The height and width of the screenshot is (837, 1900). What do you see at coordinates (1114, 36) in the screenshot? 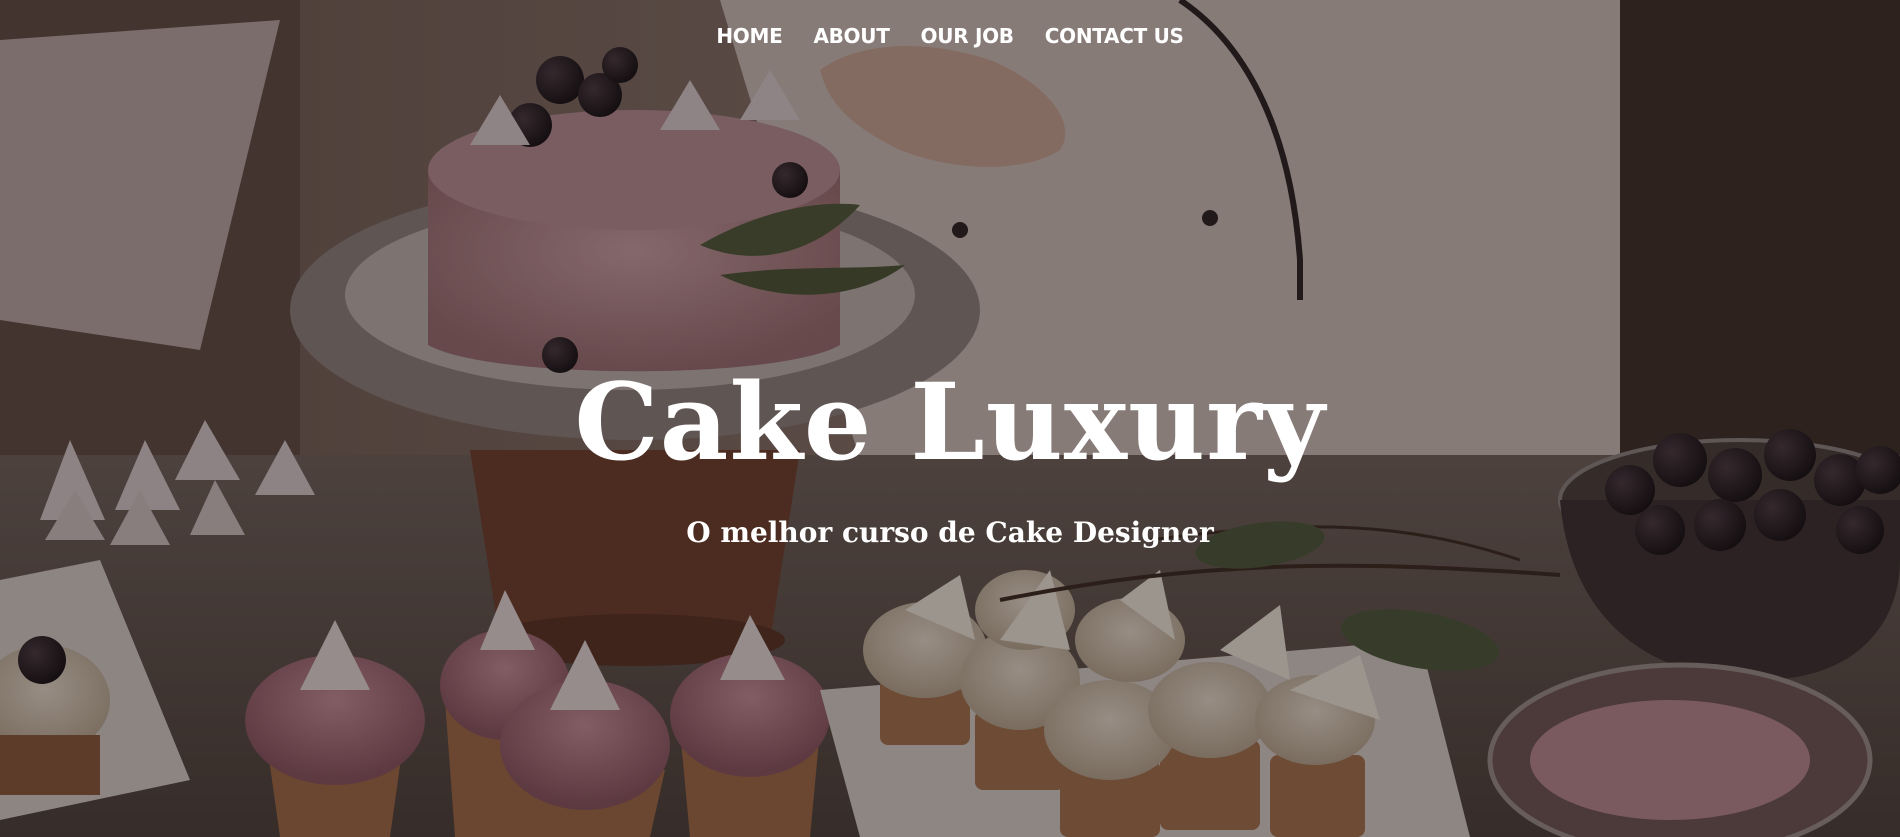
I see `nav-contact-us-link: CONTACT US` at bounding box center [1114, 36].